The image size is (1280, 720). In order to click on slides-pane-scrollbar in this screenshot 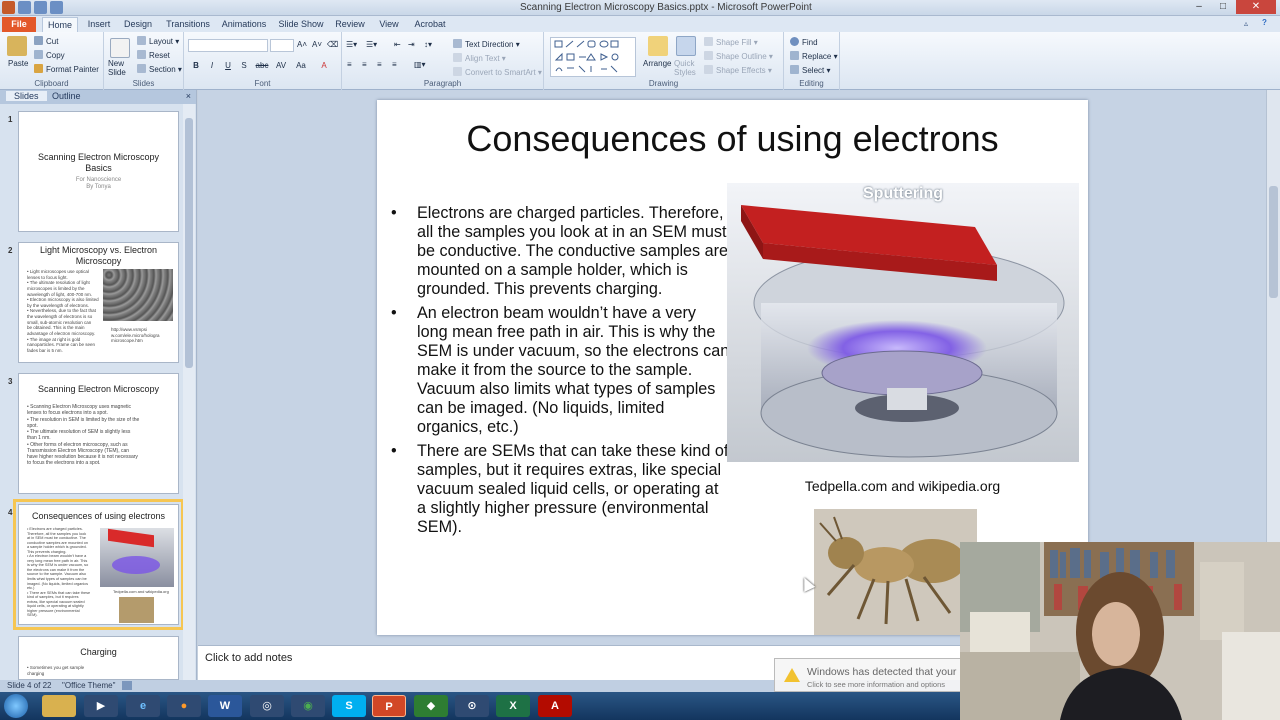, I will do `click(189, 392)`.